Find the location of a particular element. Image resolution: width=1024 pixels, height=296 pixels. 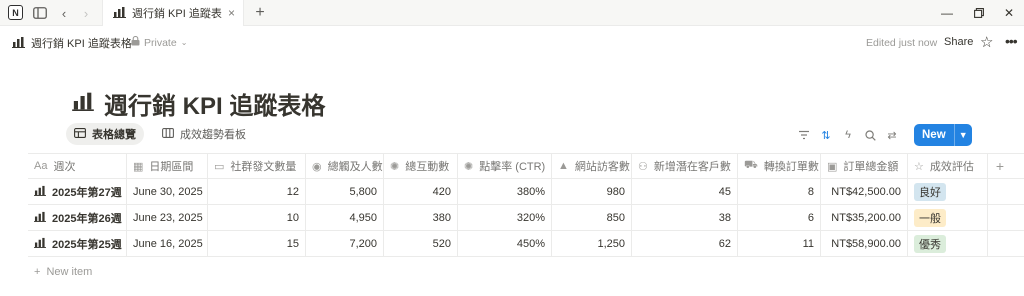

ctr-cell: 450% is located at coordinates (505, 243).